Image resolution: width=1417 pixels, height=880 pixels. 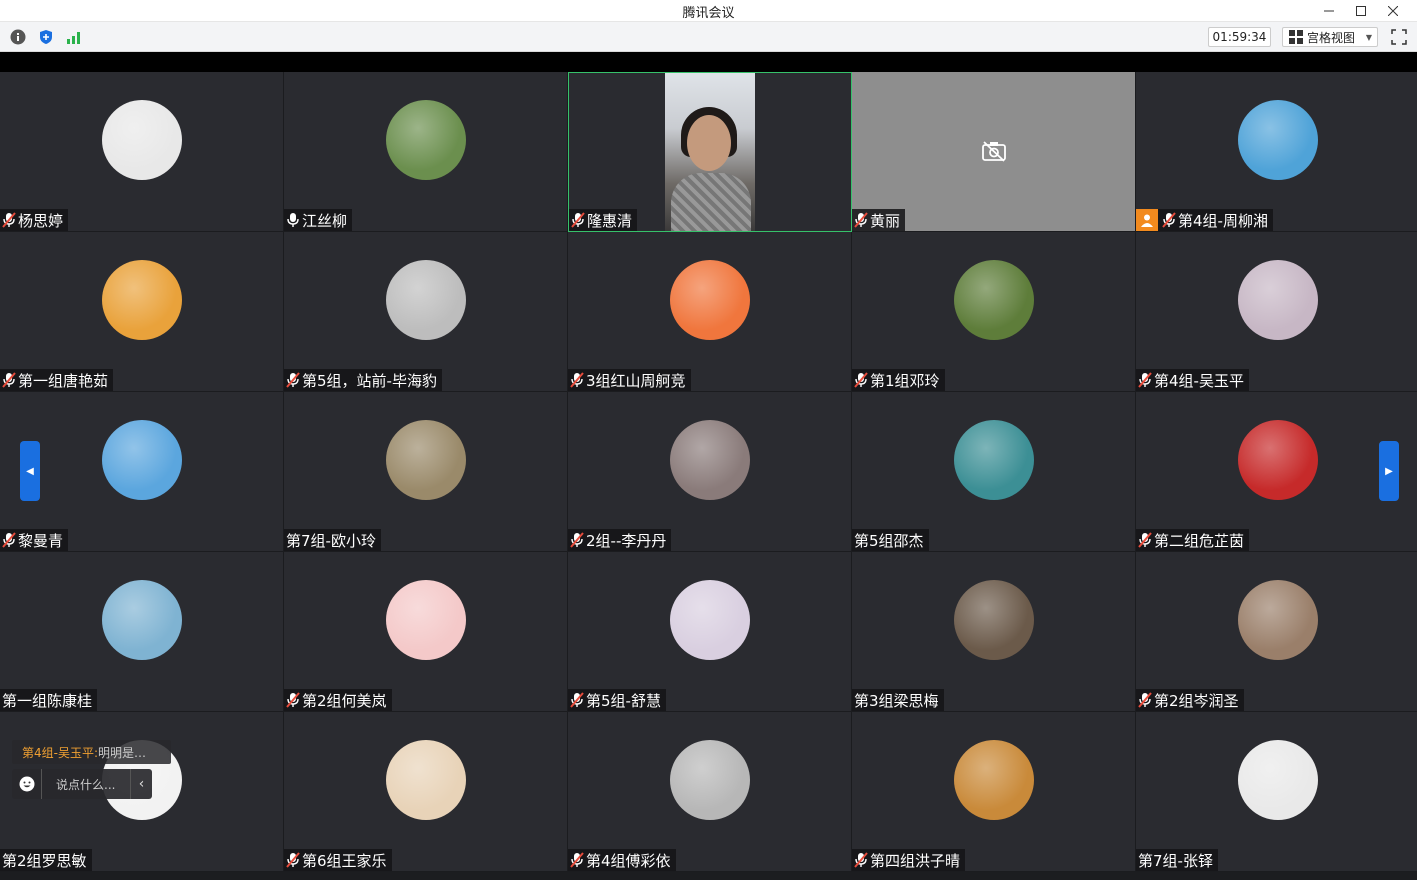 I want to click on participant-tile: 2组--李丹丹, so click(x=710, y=472).